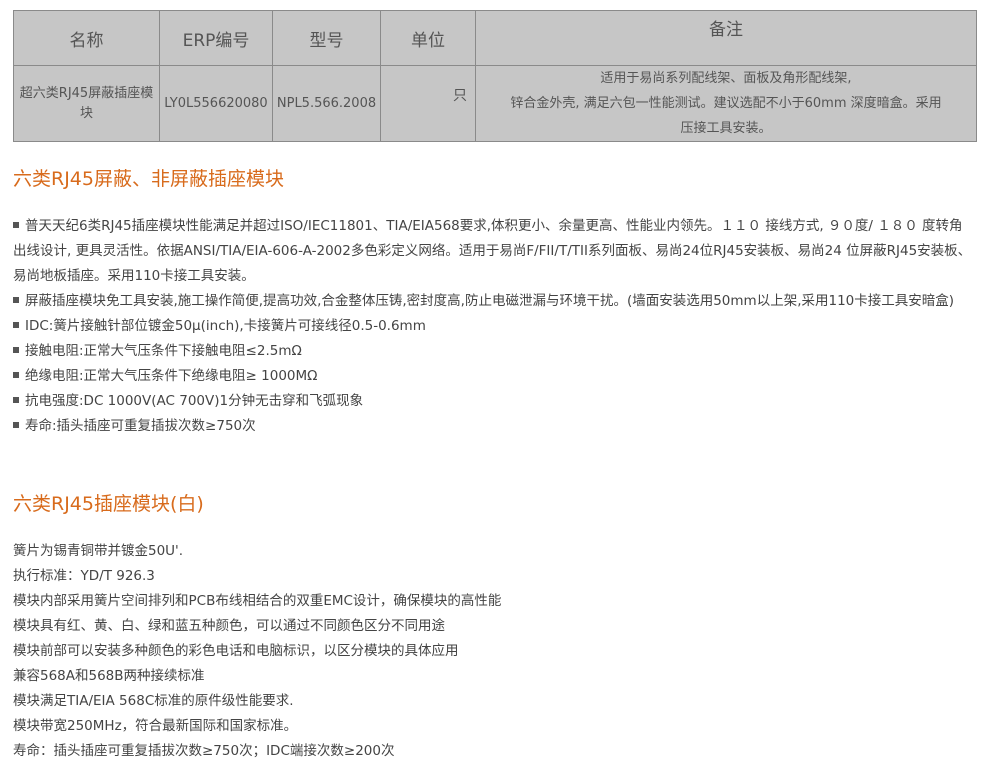 This screenshot has width=989, height=774. Describe the element at coordinates (86, 38) in the screenshot. I see `header-name: 名称` at that location.